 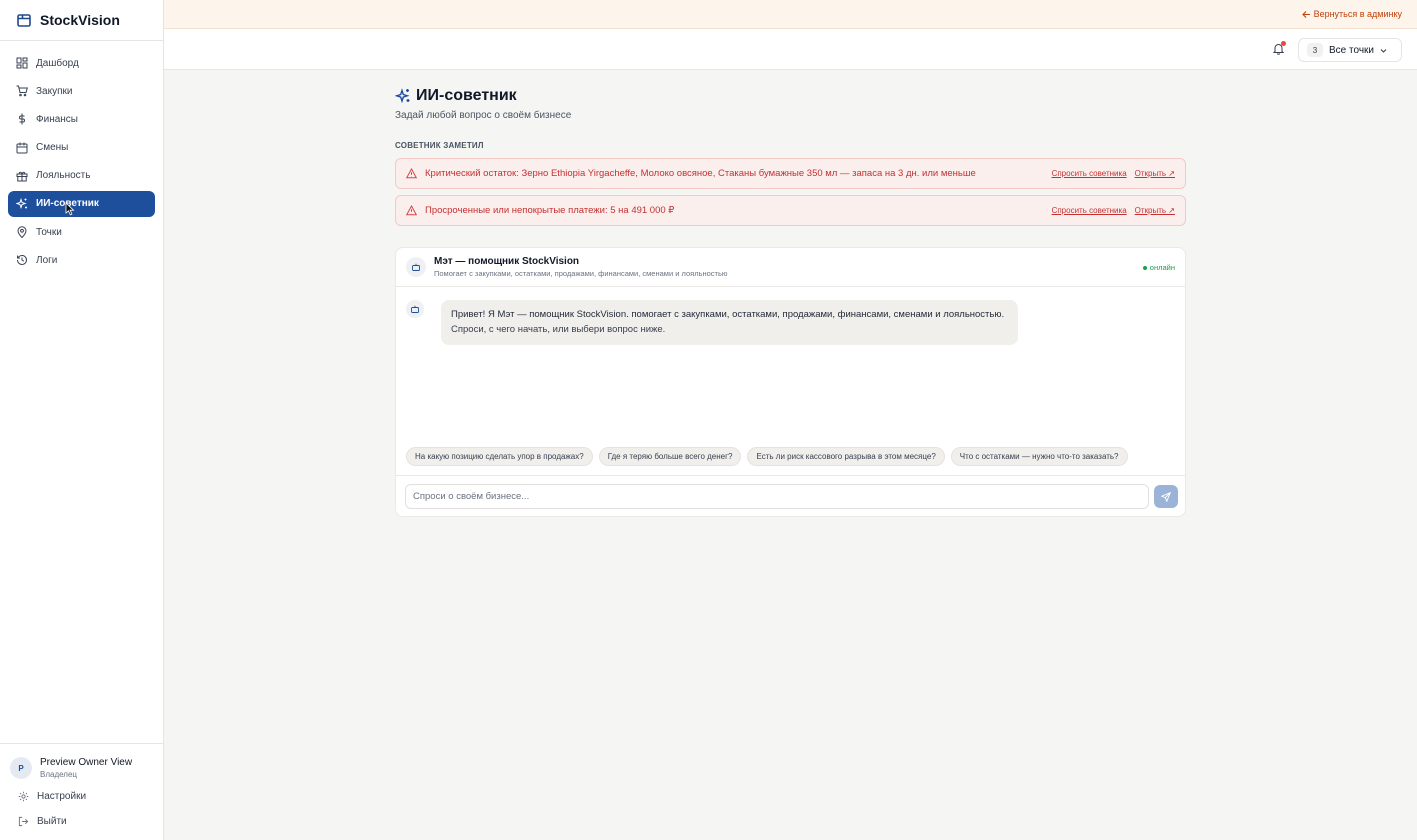 I want to click on sidebar-item-label: Дашборд, so click(x=57, y=63).